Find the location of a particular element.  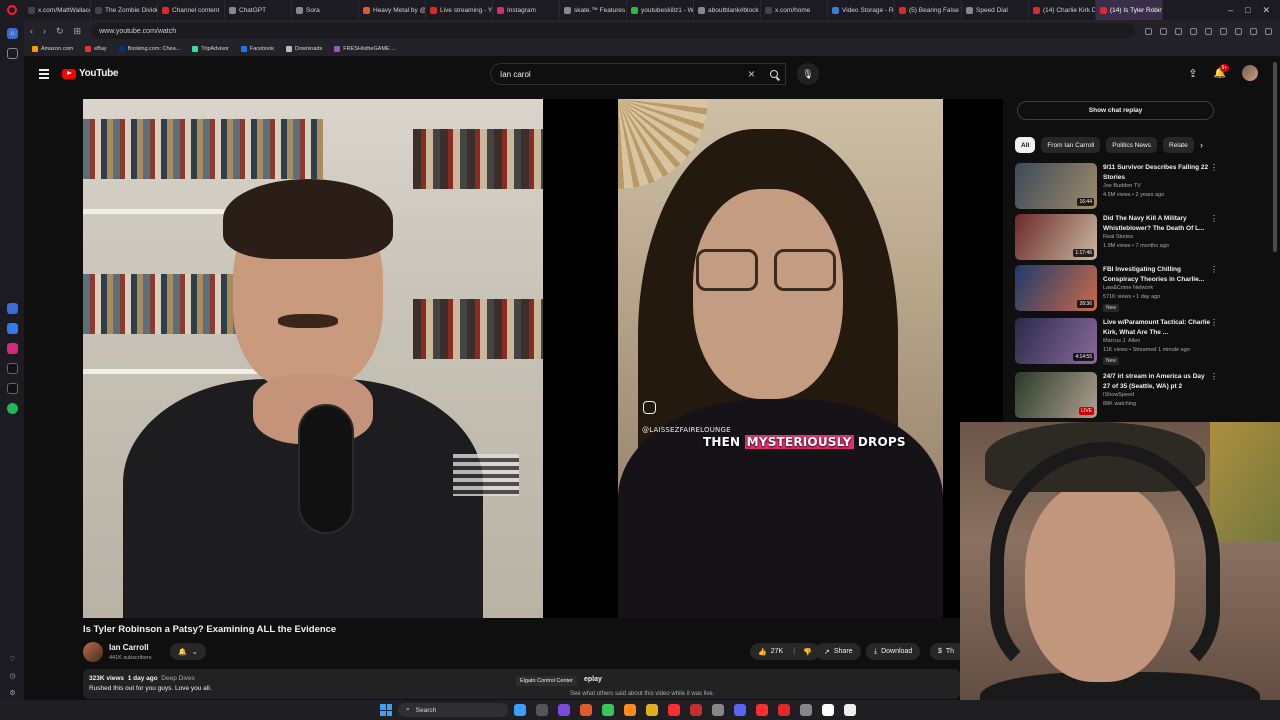

browser-tab: (5) Bearing False W is located at coordinates (928, 10).